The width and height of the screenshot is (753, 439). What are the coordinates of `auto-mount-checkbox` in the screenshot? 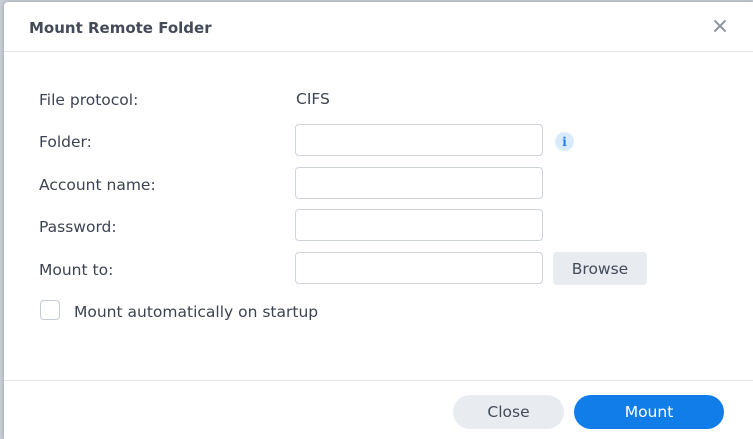 It's located at (50, 310).